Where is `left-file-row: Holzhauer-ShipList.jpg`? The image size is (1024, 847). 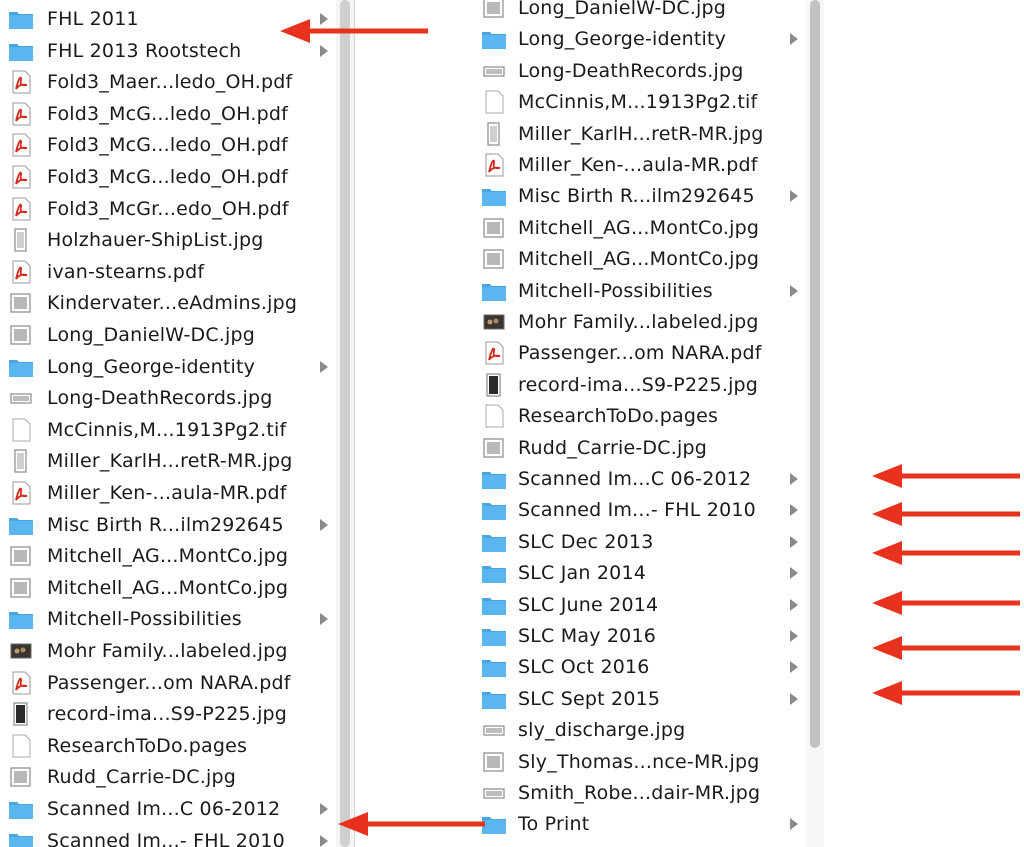
left-file-row: Holzhauer-ShipList.jpg is located at coordinates (168, 240).